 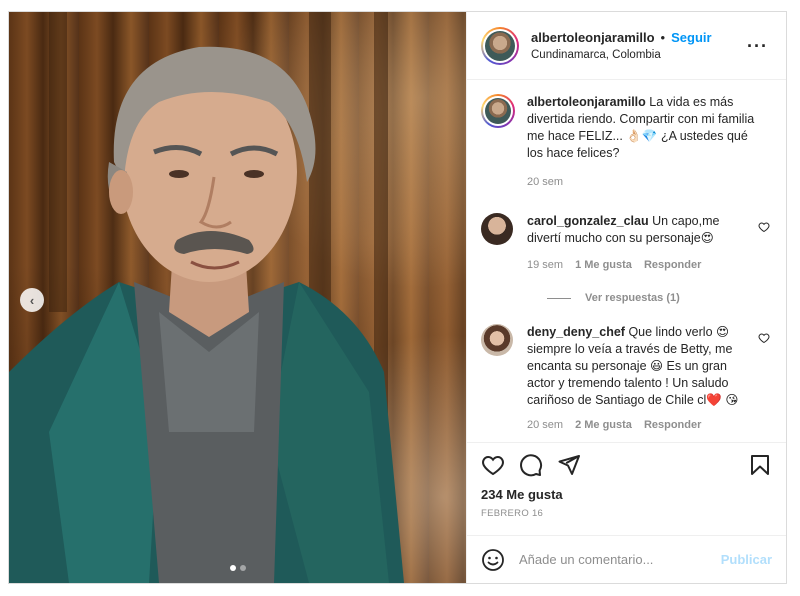 What do you see at coordinates (576, 332) in the screenshot?
I see `comment-username: deny_deny_chef` at bounding box center [576, 332].